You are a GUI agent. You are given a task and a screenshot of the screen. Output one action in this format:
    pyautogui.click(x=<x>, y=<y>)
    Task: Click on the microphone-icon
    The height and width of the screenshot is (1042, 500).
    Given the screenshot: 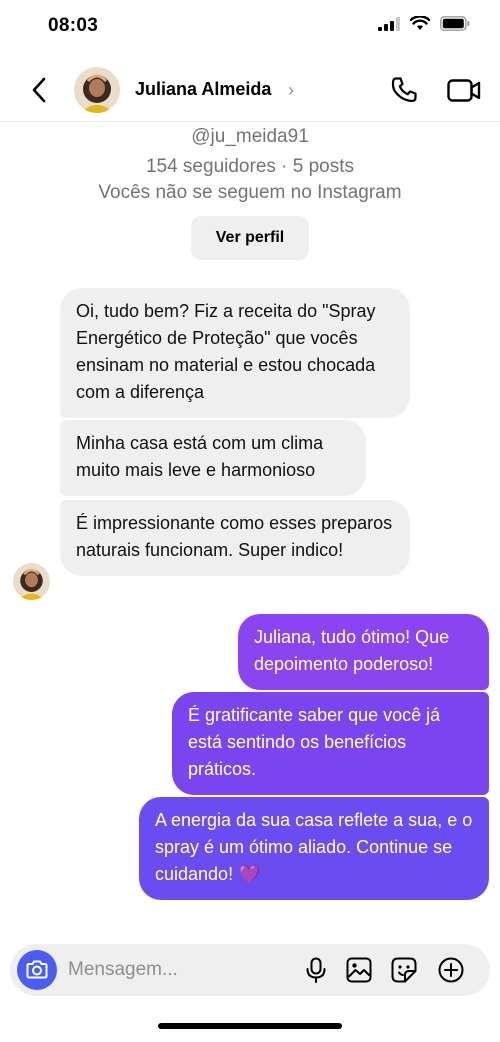 What is the action you would take?
    pyautogui.click(x=316, y=970)
    